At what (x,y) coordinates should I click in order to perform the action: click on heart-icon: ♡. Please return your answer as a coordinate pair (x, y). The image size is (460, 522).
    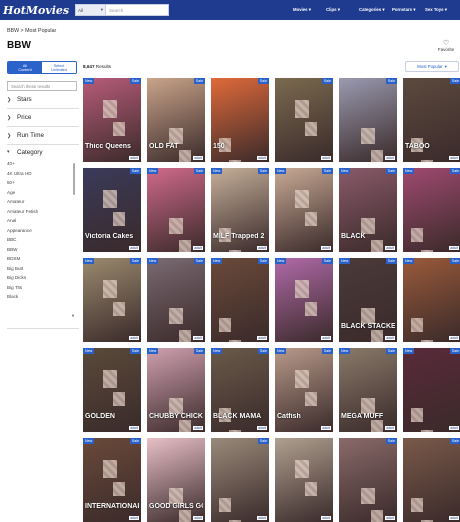
    Looking at the image, I should click on (446, 43).